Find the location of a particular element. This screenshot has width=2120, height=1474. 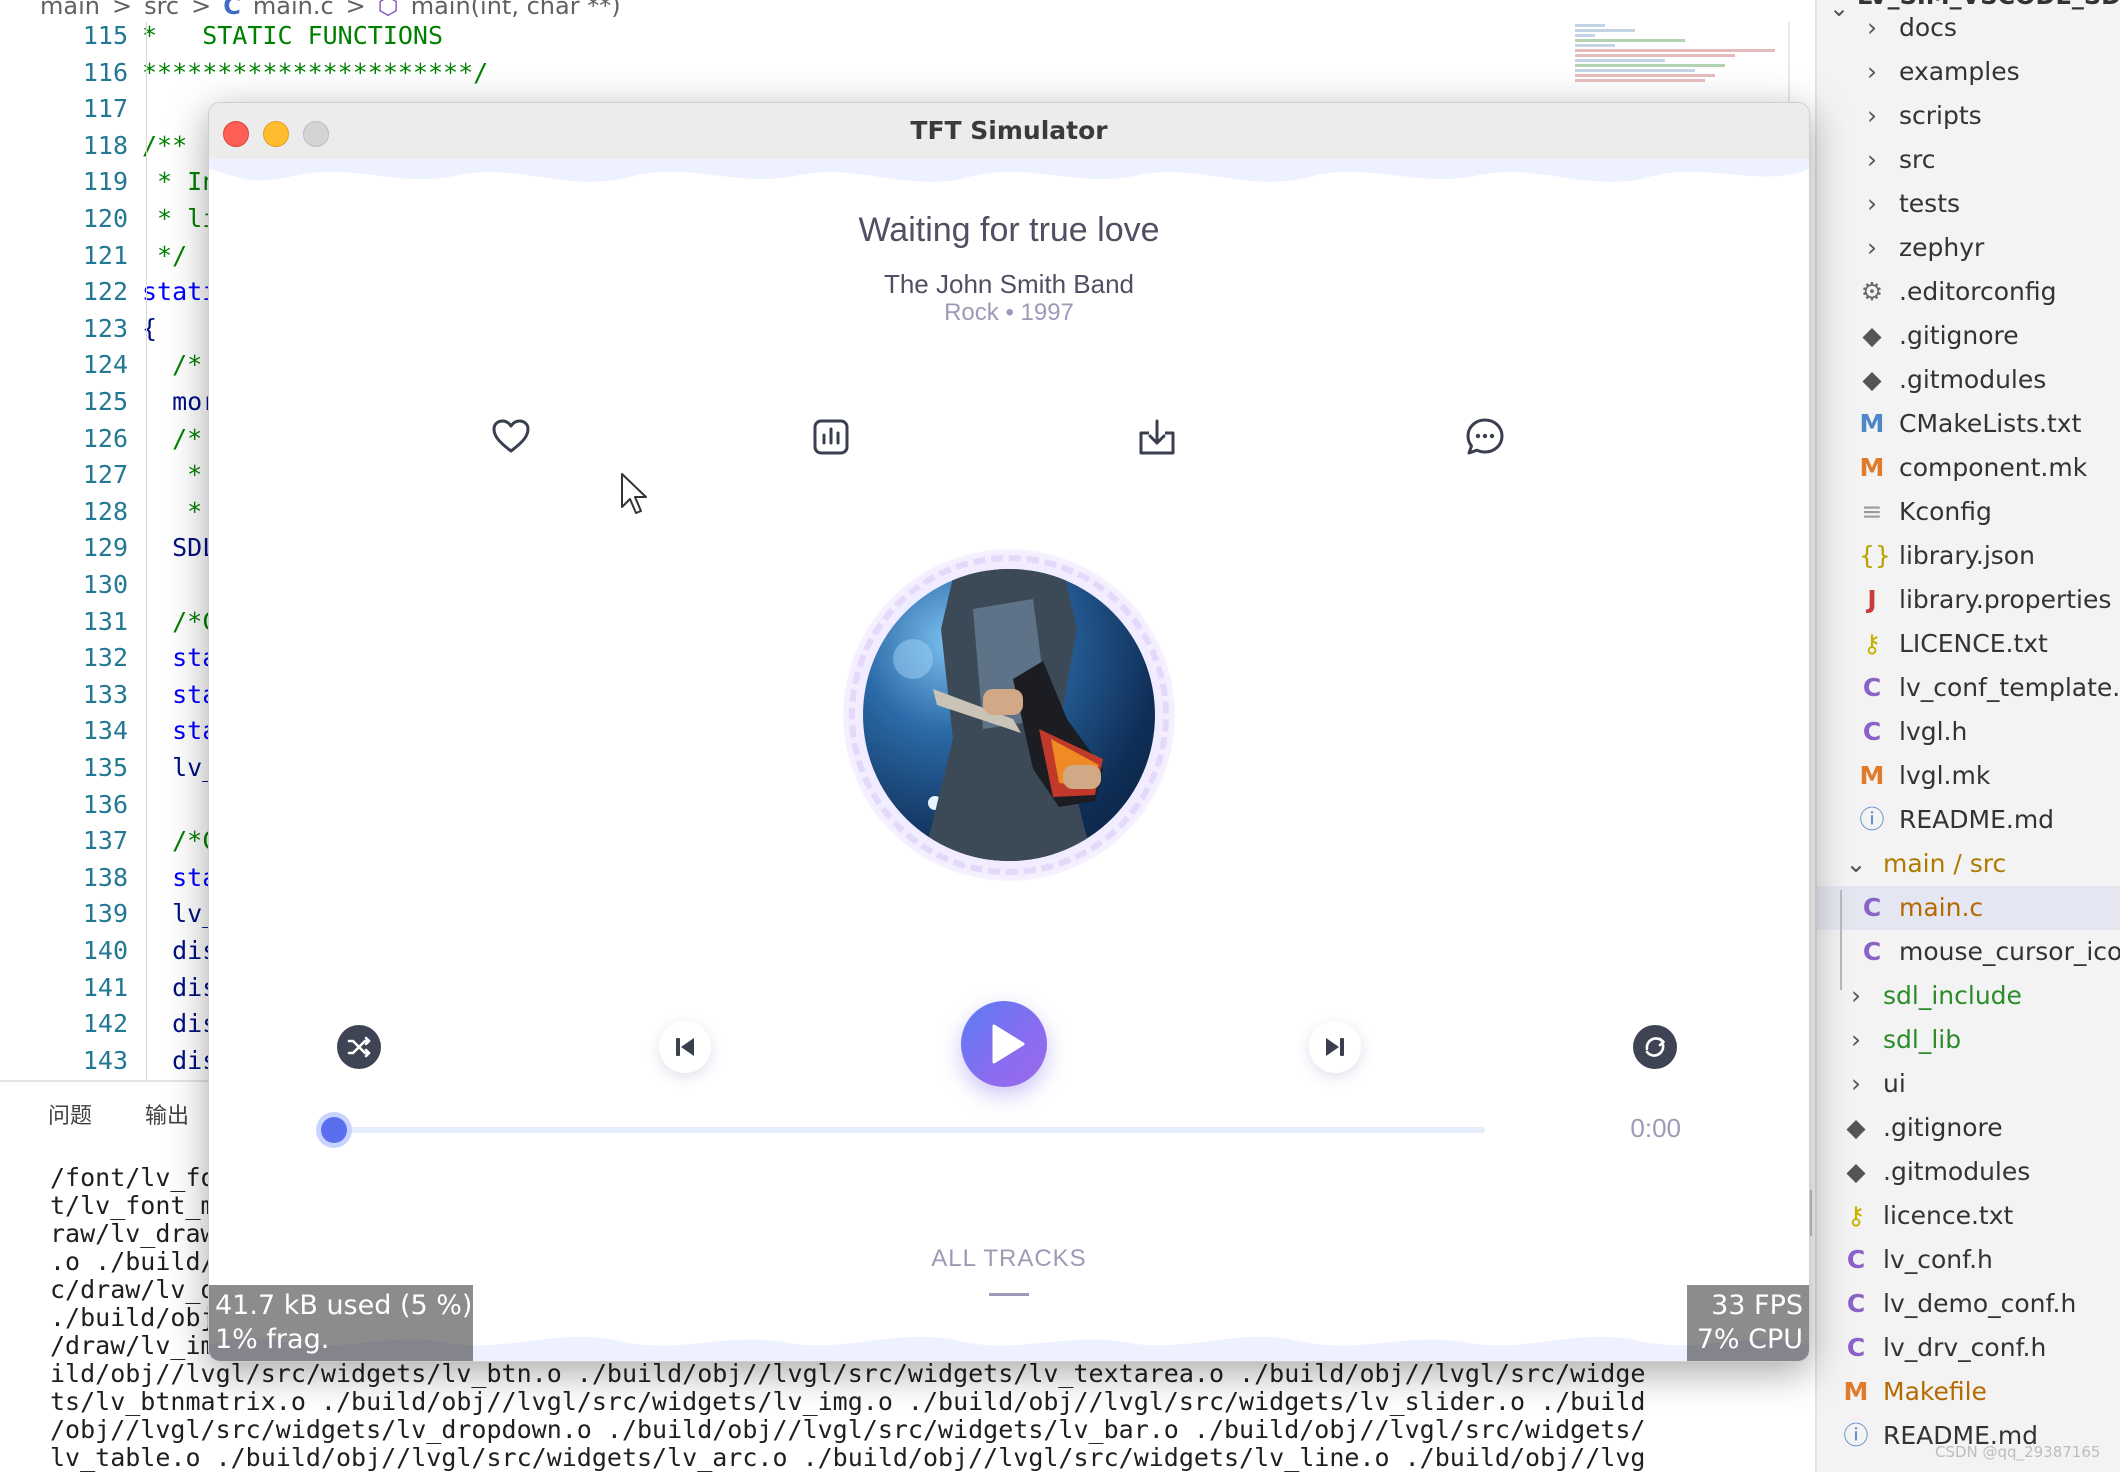

tree-item: ⓘ README.md is located at coordinates (1968, 820).